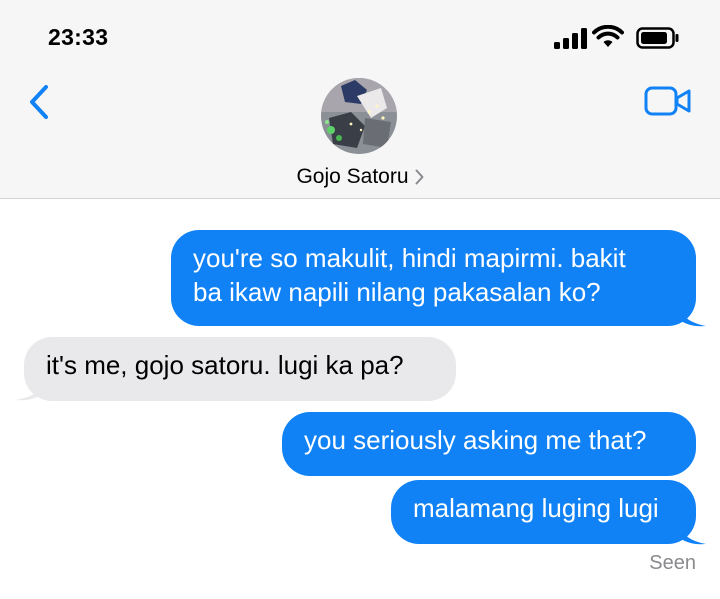 Image resolution: width=720 pixels, height=599 pixels. I want to click on wifi-icon, so click(608, 36).